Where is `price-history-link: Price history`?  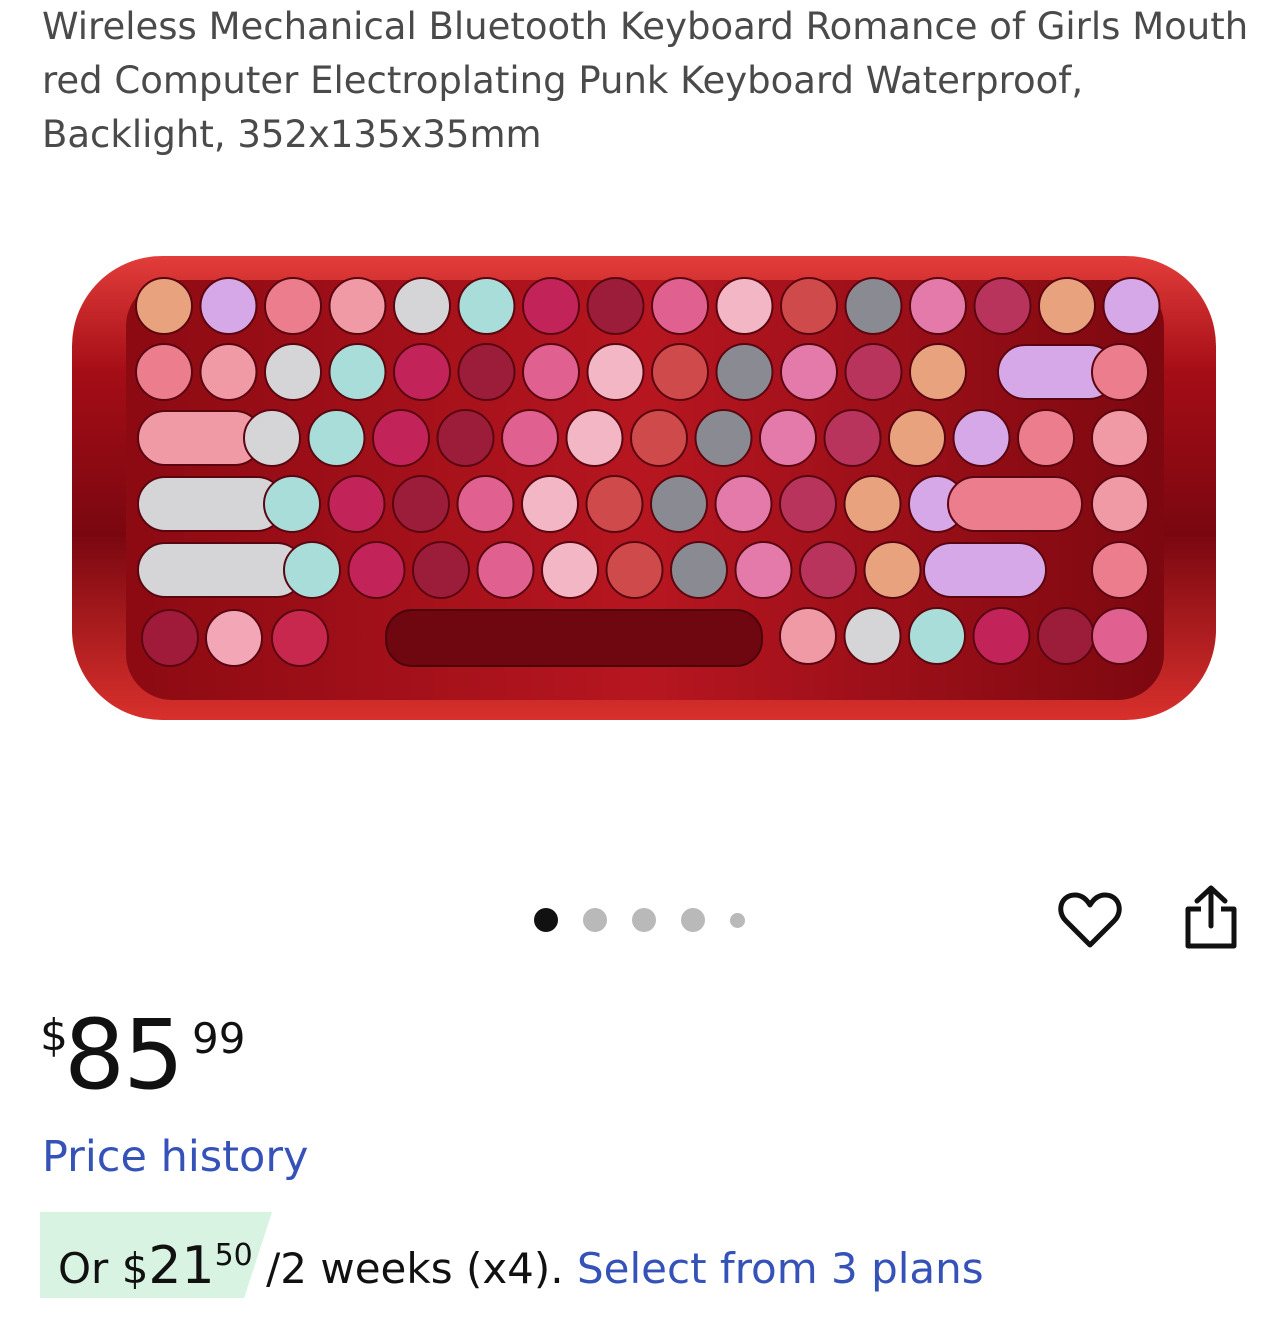 price-history-link: Price history is located at coordinates (175, 1157).